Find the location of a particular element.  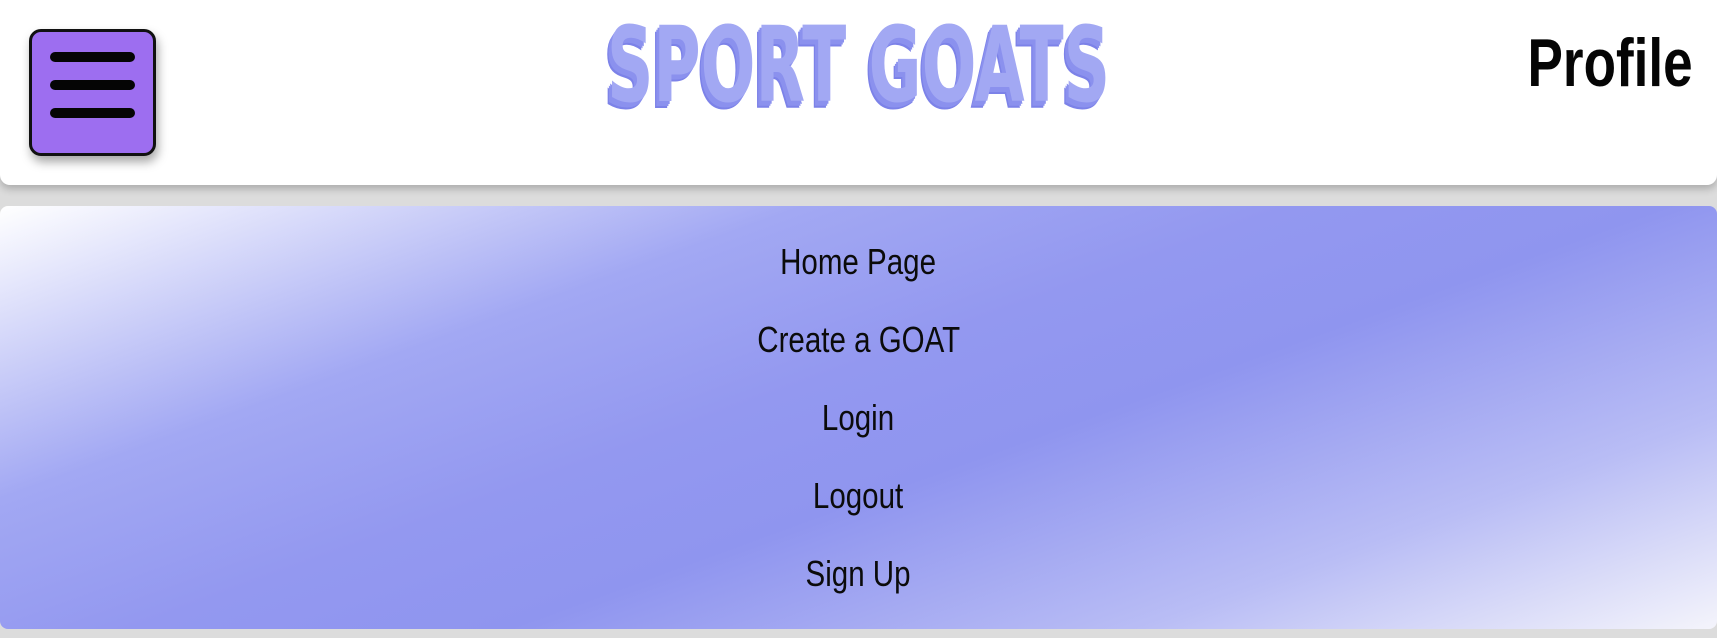

nav-item-label: Logout is located at coordinates (858, 495).